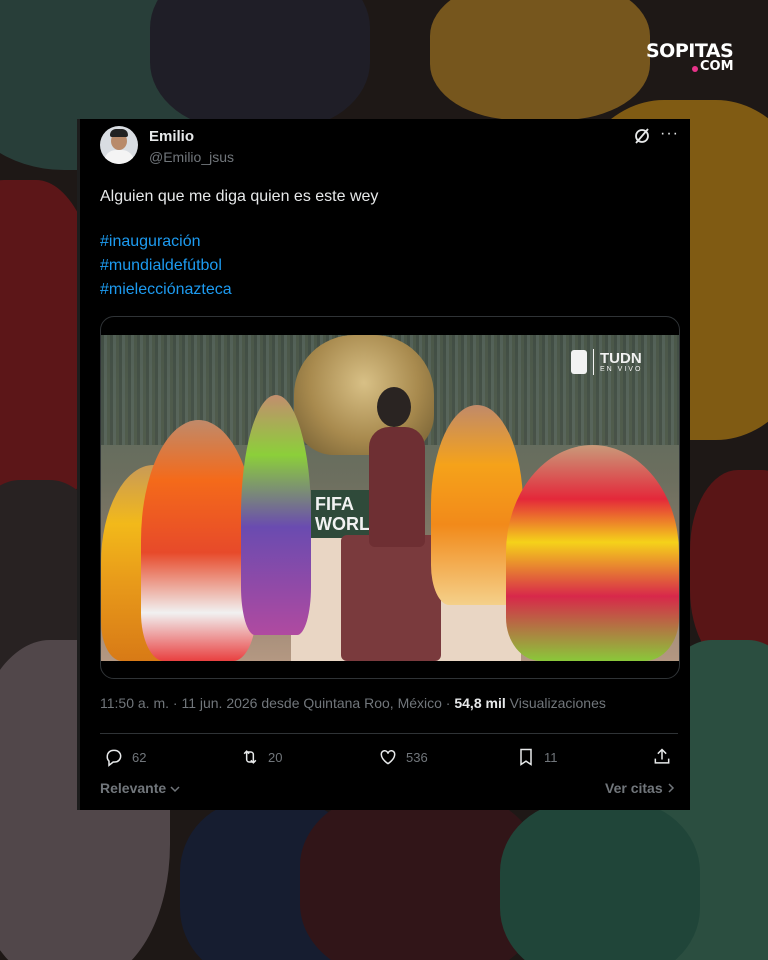 Image resolution: width=768 pixels, height=960 pixels. Describe the element at coordinates (250, 757) in the screenshot. I see `repost-icon` at that location.